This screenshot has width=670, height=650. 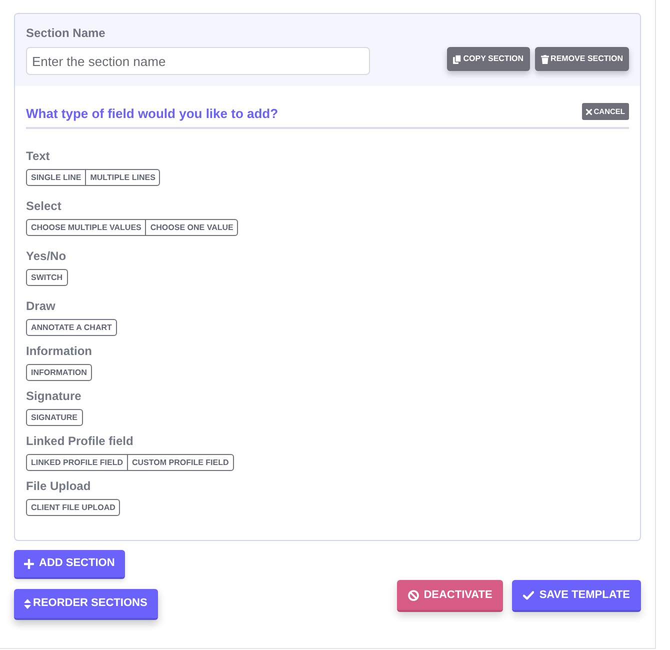 I want to click on field-group-label: Yes/No, so click(x=46, y=256).